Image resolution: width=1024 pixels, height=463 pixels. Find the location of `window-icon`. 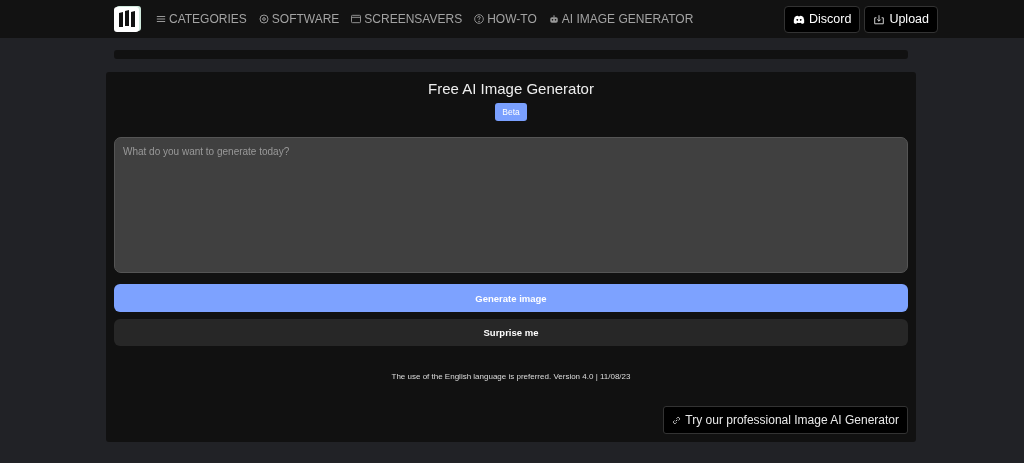

window-icon is located at coordinates (356, 19).